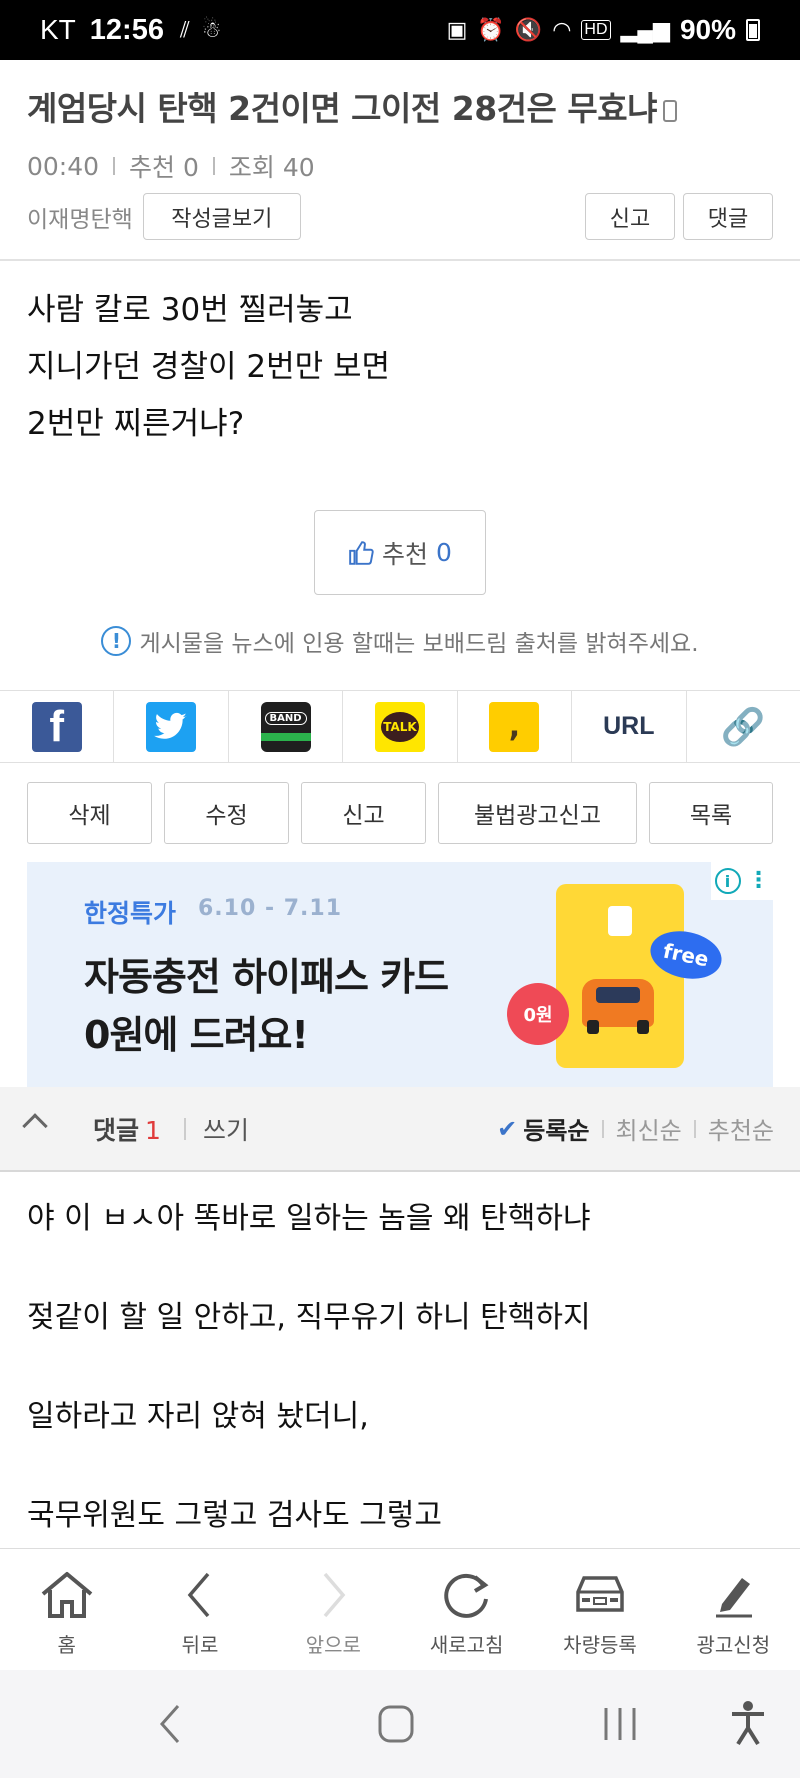 Image resolution: width=800 pixels, height=1778 pixels. Describe the element at coordinates (645, 29) in the screenshot. I see `cell-signal-icon: ▂▄▆` at that location.